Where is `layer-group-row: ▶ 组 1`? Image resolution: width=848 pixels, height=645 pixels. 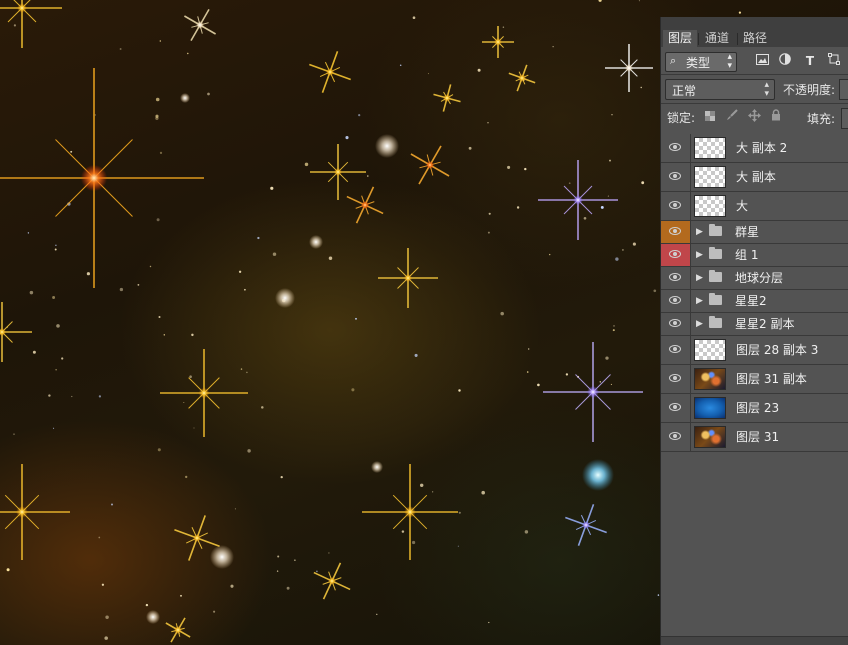
layer-group-row: ▶ 组 1 is located at coordinates (754, 255).